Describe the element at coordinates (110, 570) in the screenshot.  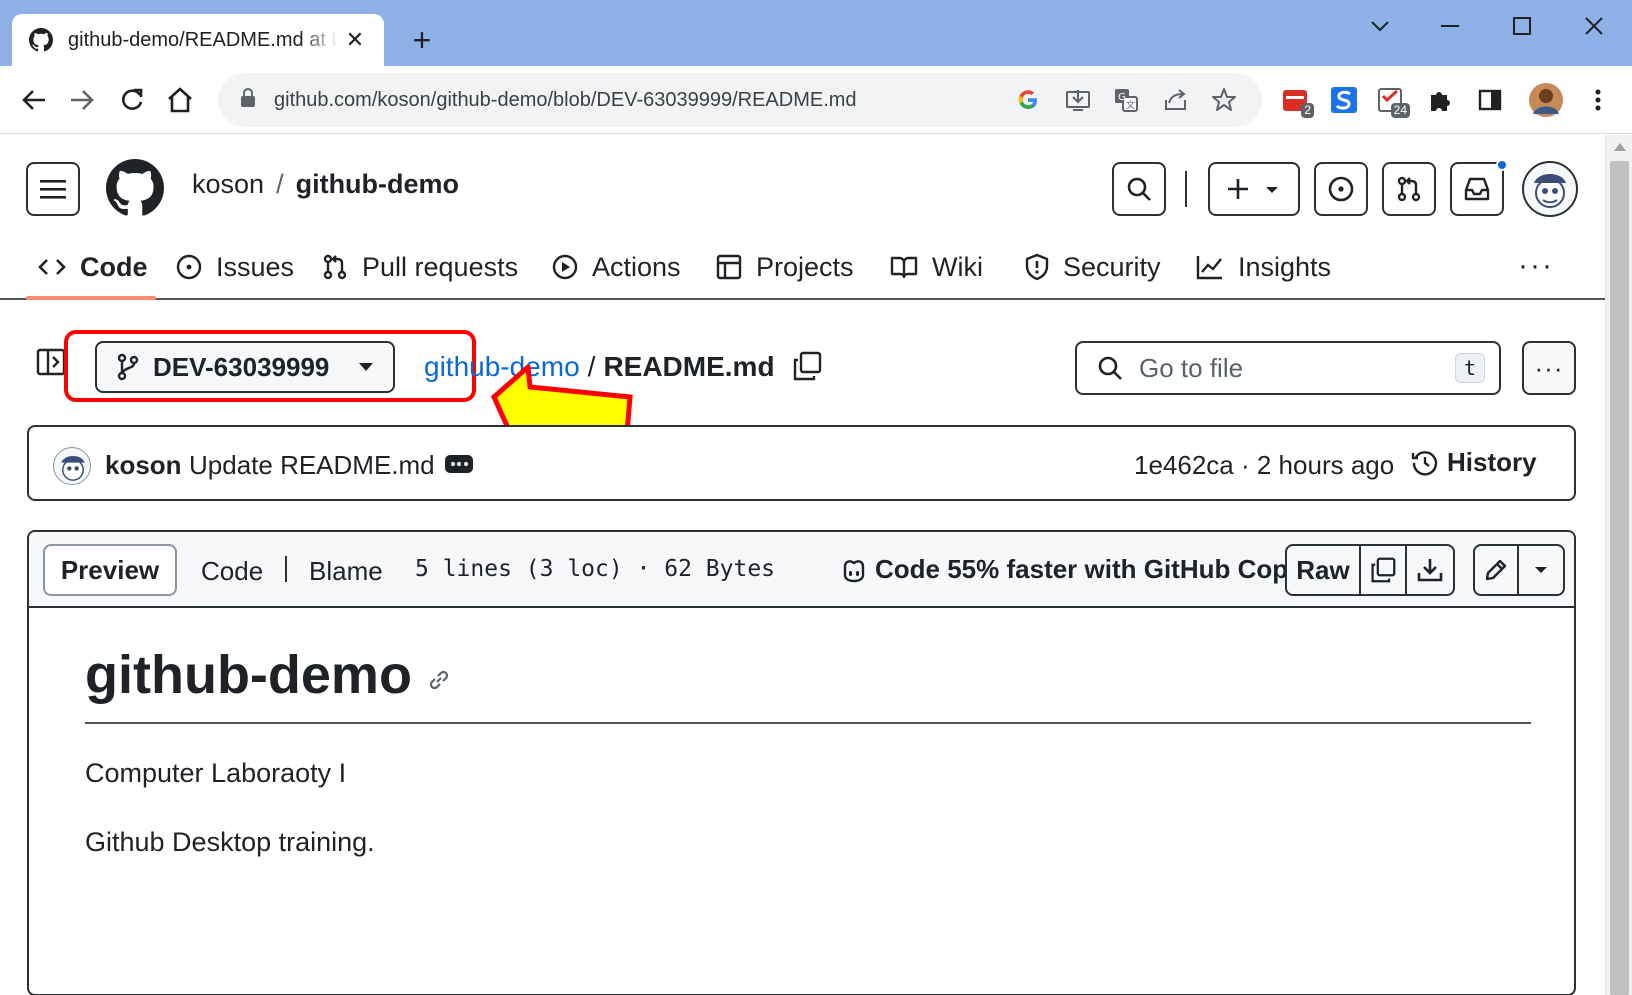
I see `preview-tab: Preview` at that location.